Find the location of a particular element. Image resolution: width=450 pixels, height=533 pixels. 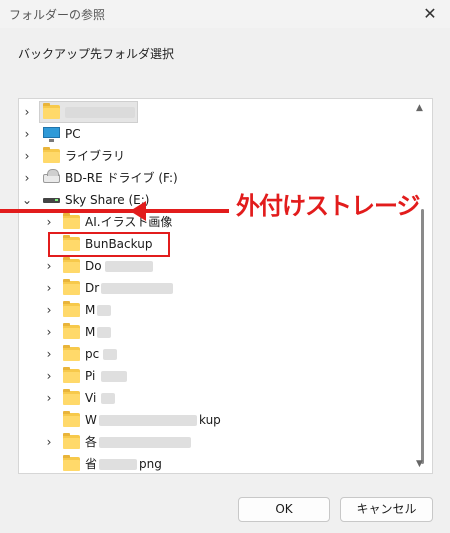

tree-item-label: Do is located at coordinates (93, 266).